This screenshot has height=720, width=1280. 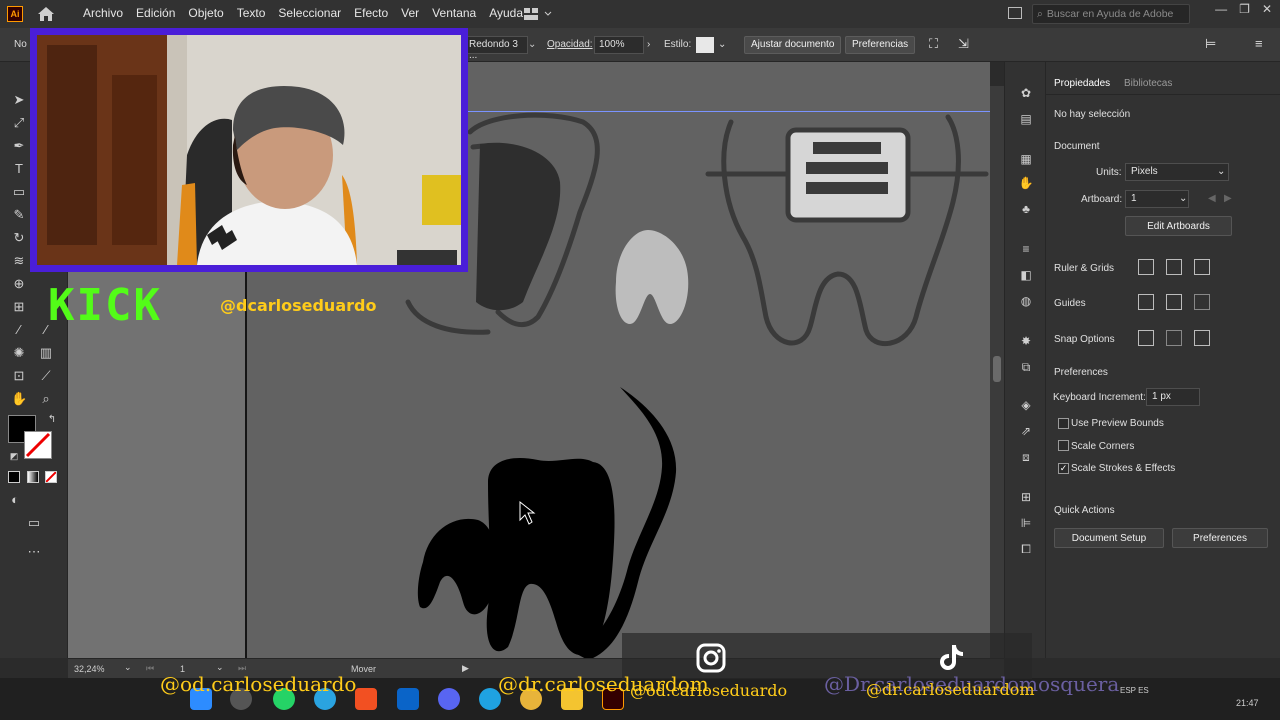 What do you see at coordinates (449, 699) in the screenshot?
I see `discord-icon` at bounding box center [449, 699].